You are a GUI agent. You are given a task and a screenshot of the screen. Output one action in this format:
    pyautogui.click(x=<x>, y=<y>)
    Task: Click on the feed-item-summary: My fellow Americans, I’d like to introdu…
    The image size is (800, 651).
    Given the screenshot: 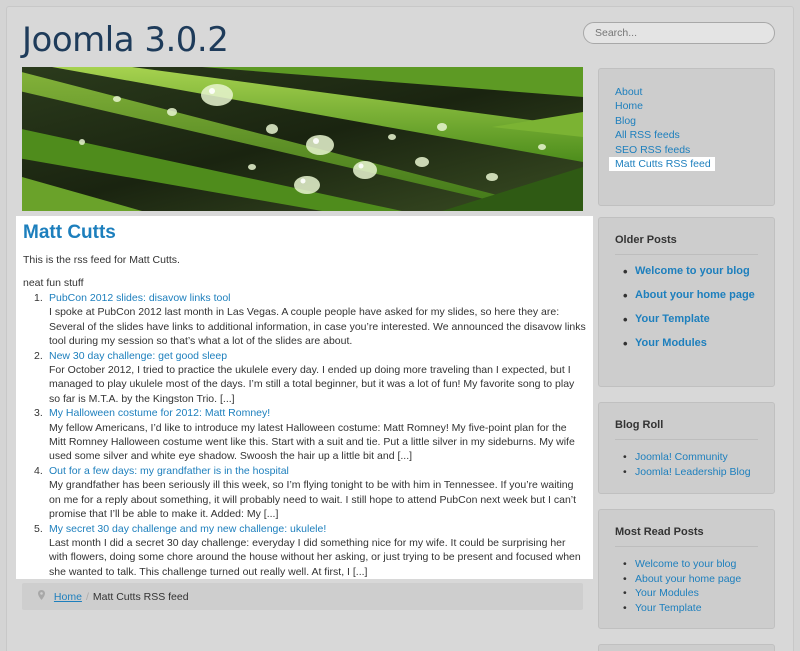 What is the action you would take?
    pyautogui.click(x=312, y=442)
    